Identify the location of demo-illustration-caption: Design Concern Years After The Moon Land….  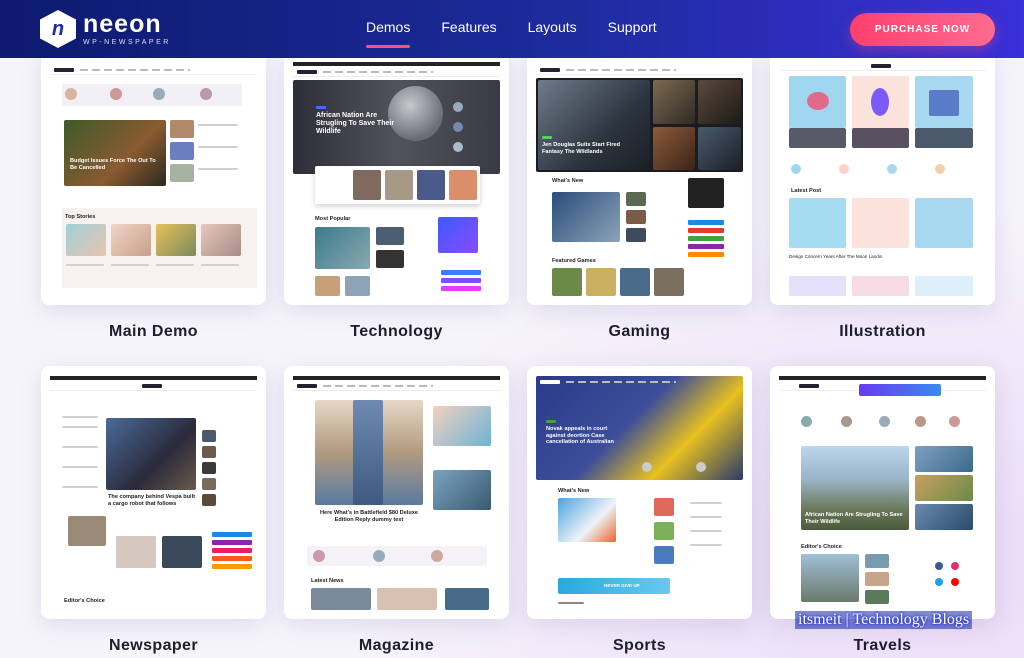
(836, 256).